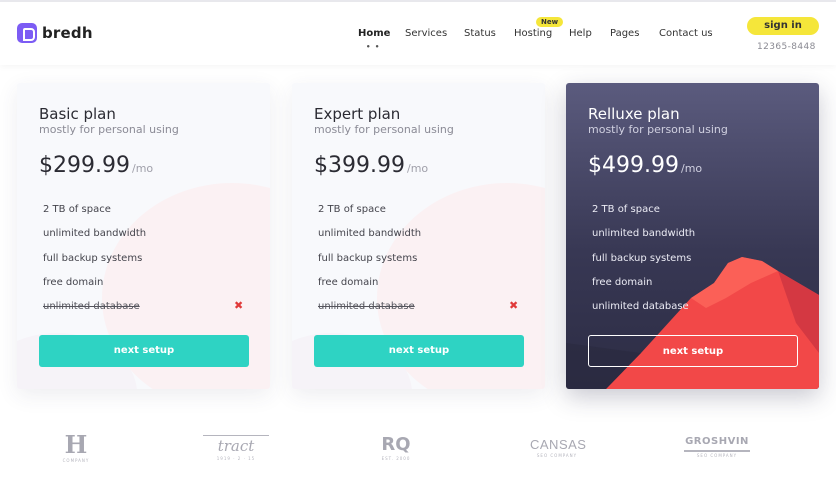 This screenshot has height=484, width=836. Describe the element at coordinates (633, 165) in the screenshot. I see `plan-price: $499.99` at that location.